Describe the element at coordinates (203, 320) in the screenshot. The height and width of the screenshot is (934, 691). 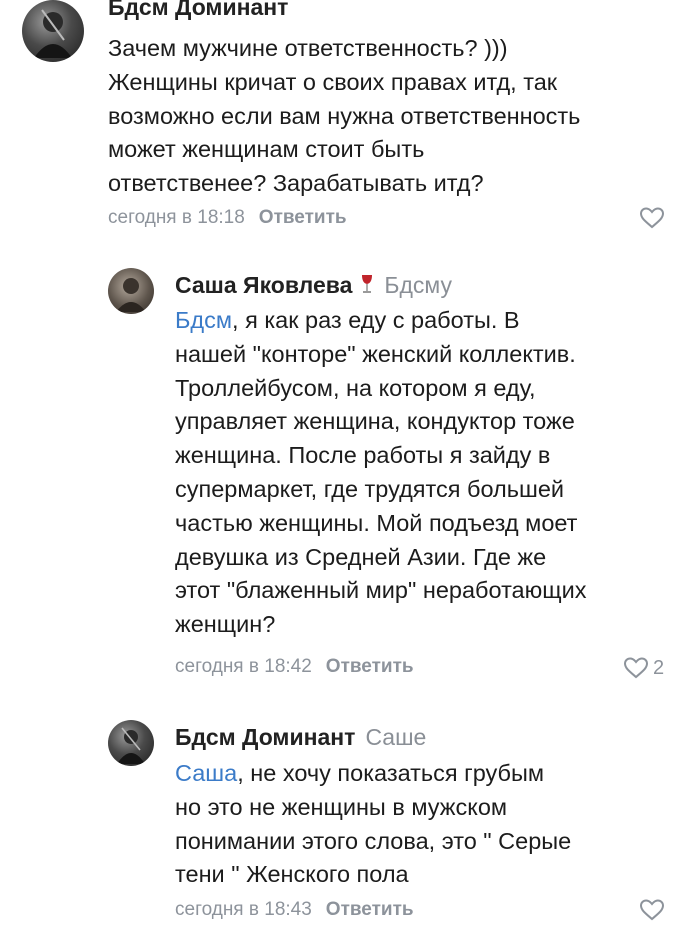
I see `mention-link: Бдсм` at that location.